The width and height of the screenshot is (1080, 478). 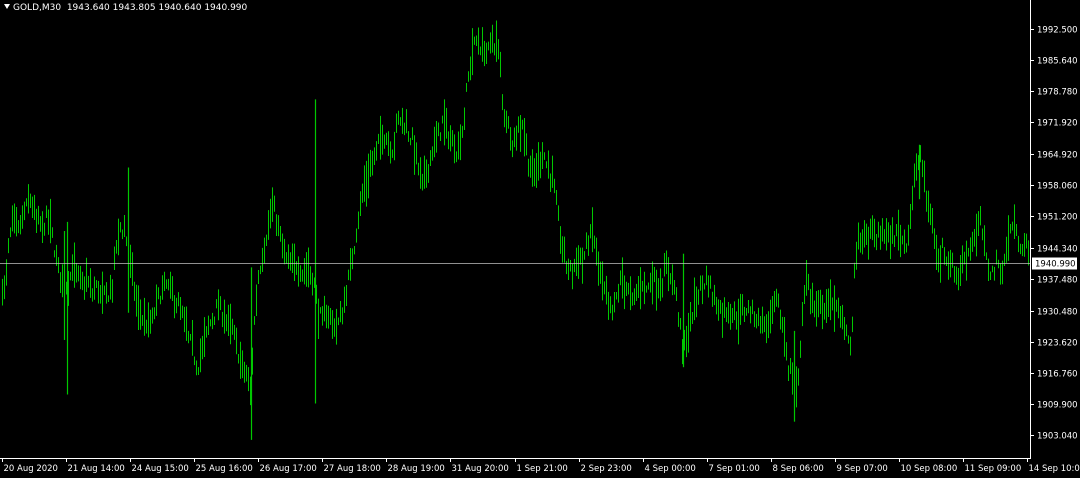 I want to click on y-tick-label: 1951.200, so click(x=1057, y=218).